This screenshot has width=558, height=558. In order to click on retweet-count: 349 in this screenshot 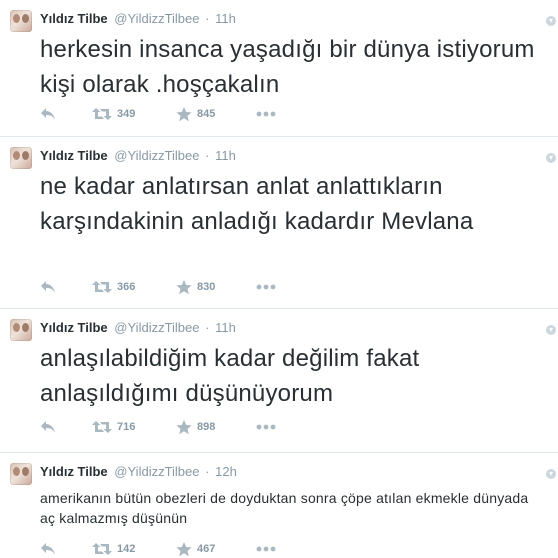, I will do `click(126, 114)`.